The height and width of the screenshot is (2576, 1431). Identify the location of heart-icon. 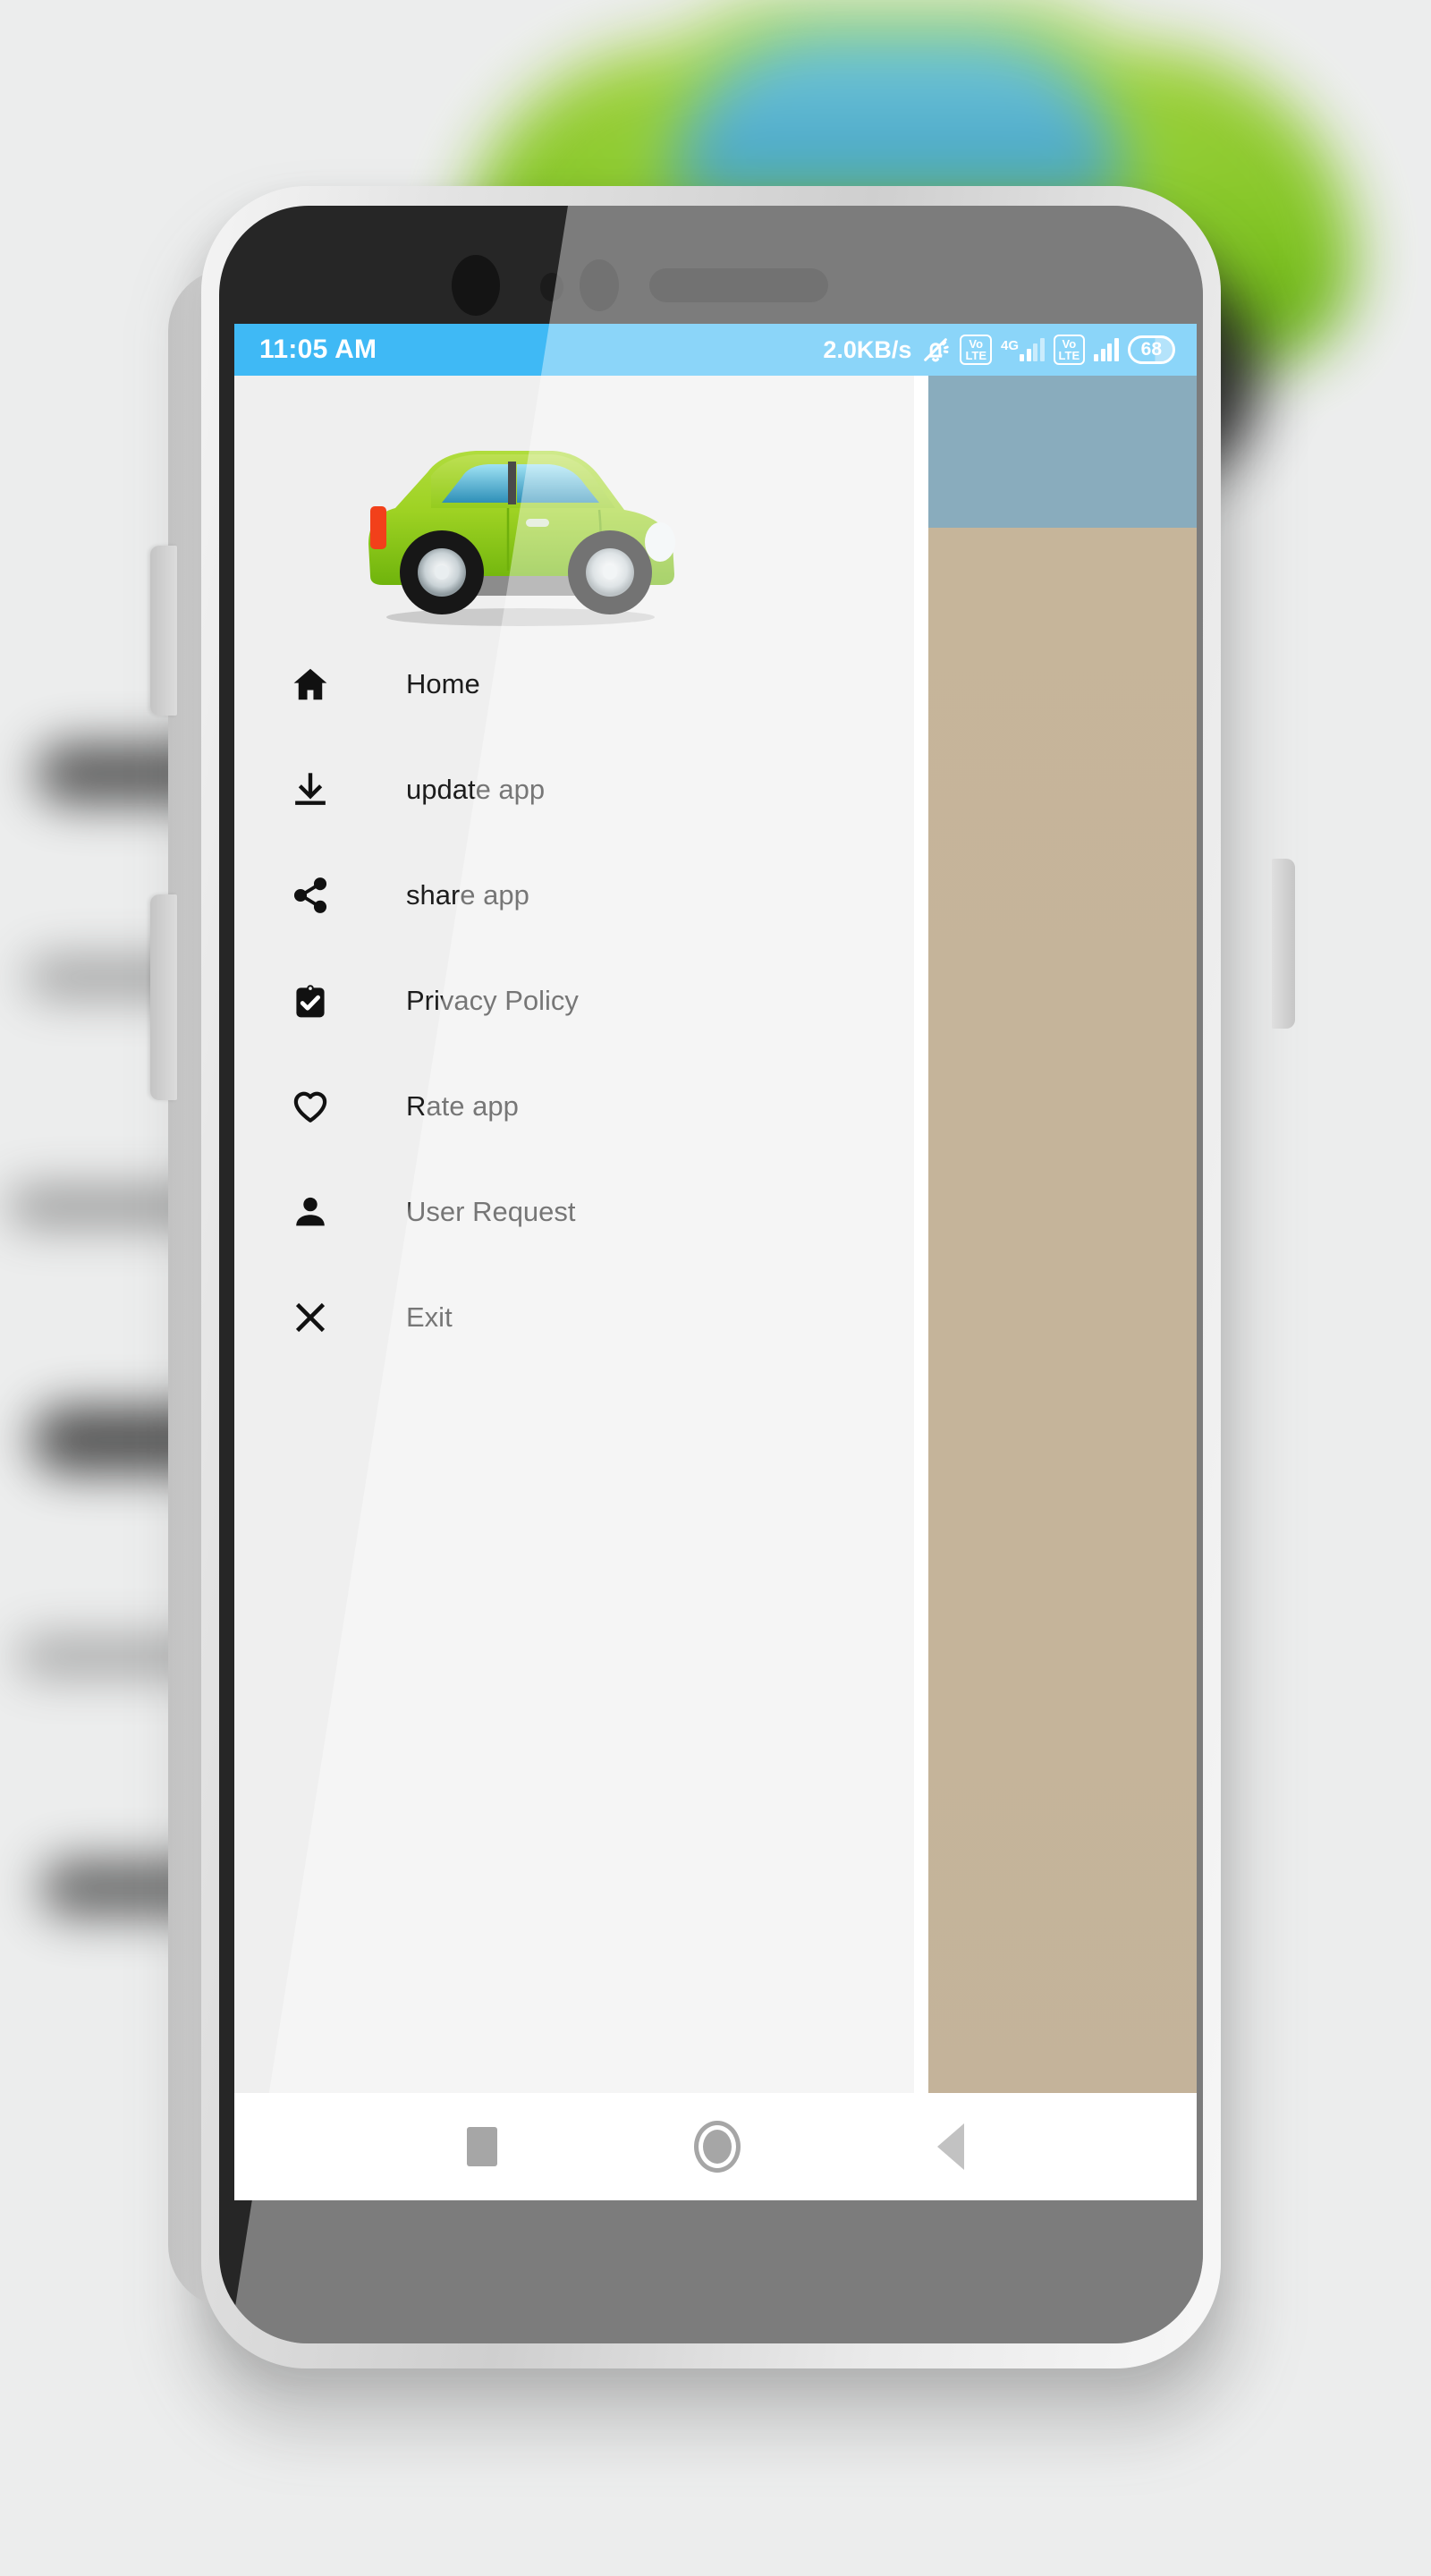
(310, 1106).